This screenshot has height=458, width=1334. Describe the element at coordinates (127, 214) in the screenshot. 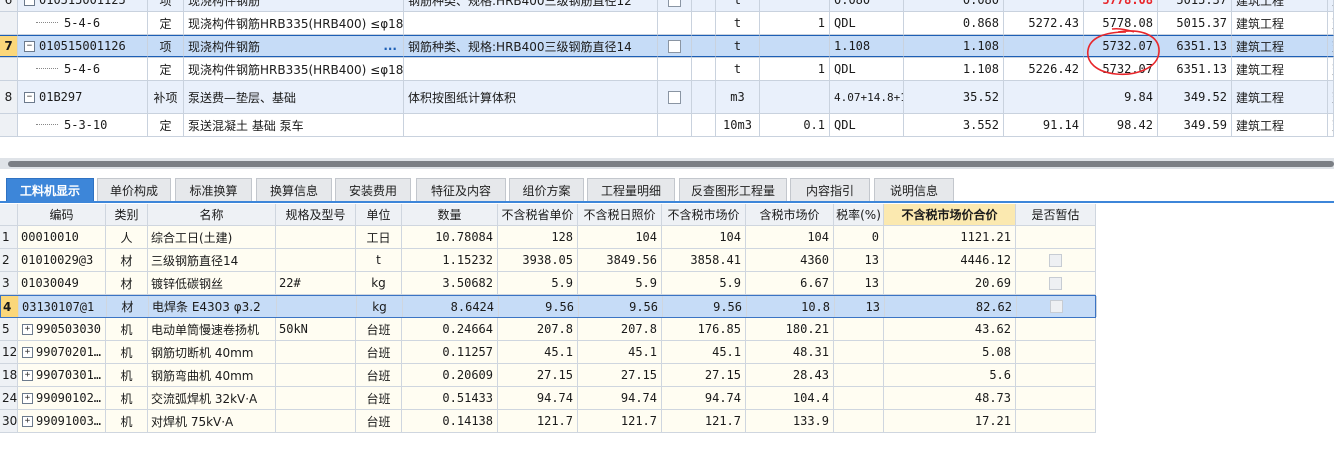

I see `header-cat: 类别` at that location.